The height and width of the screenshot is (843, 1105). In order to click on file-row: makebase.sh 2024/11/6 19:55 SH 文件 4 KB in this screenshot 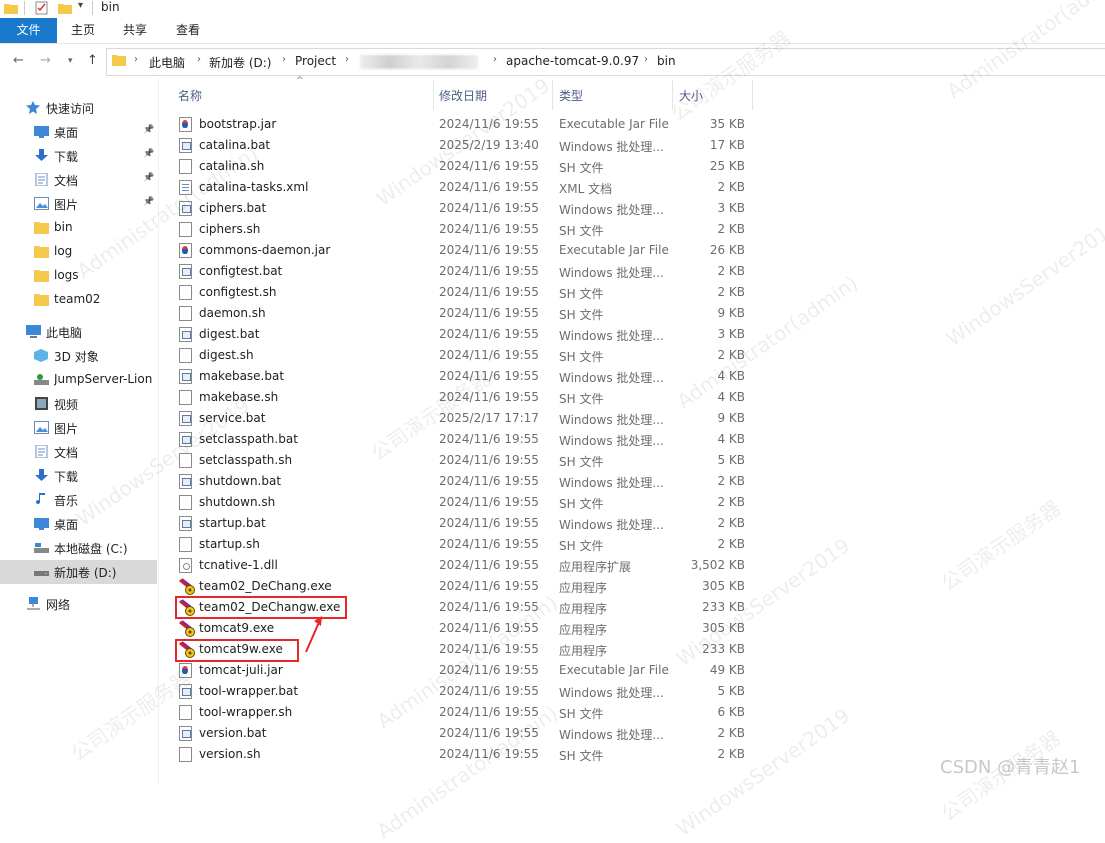, I will do `click(461, 397)`.